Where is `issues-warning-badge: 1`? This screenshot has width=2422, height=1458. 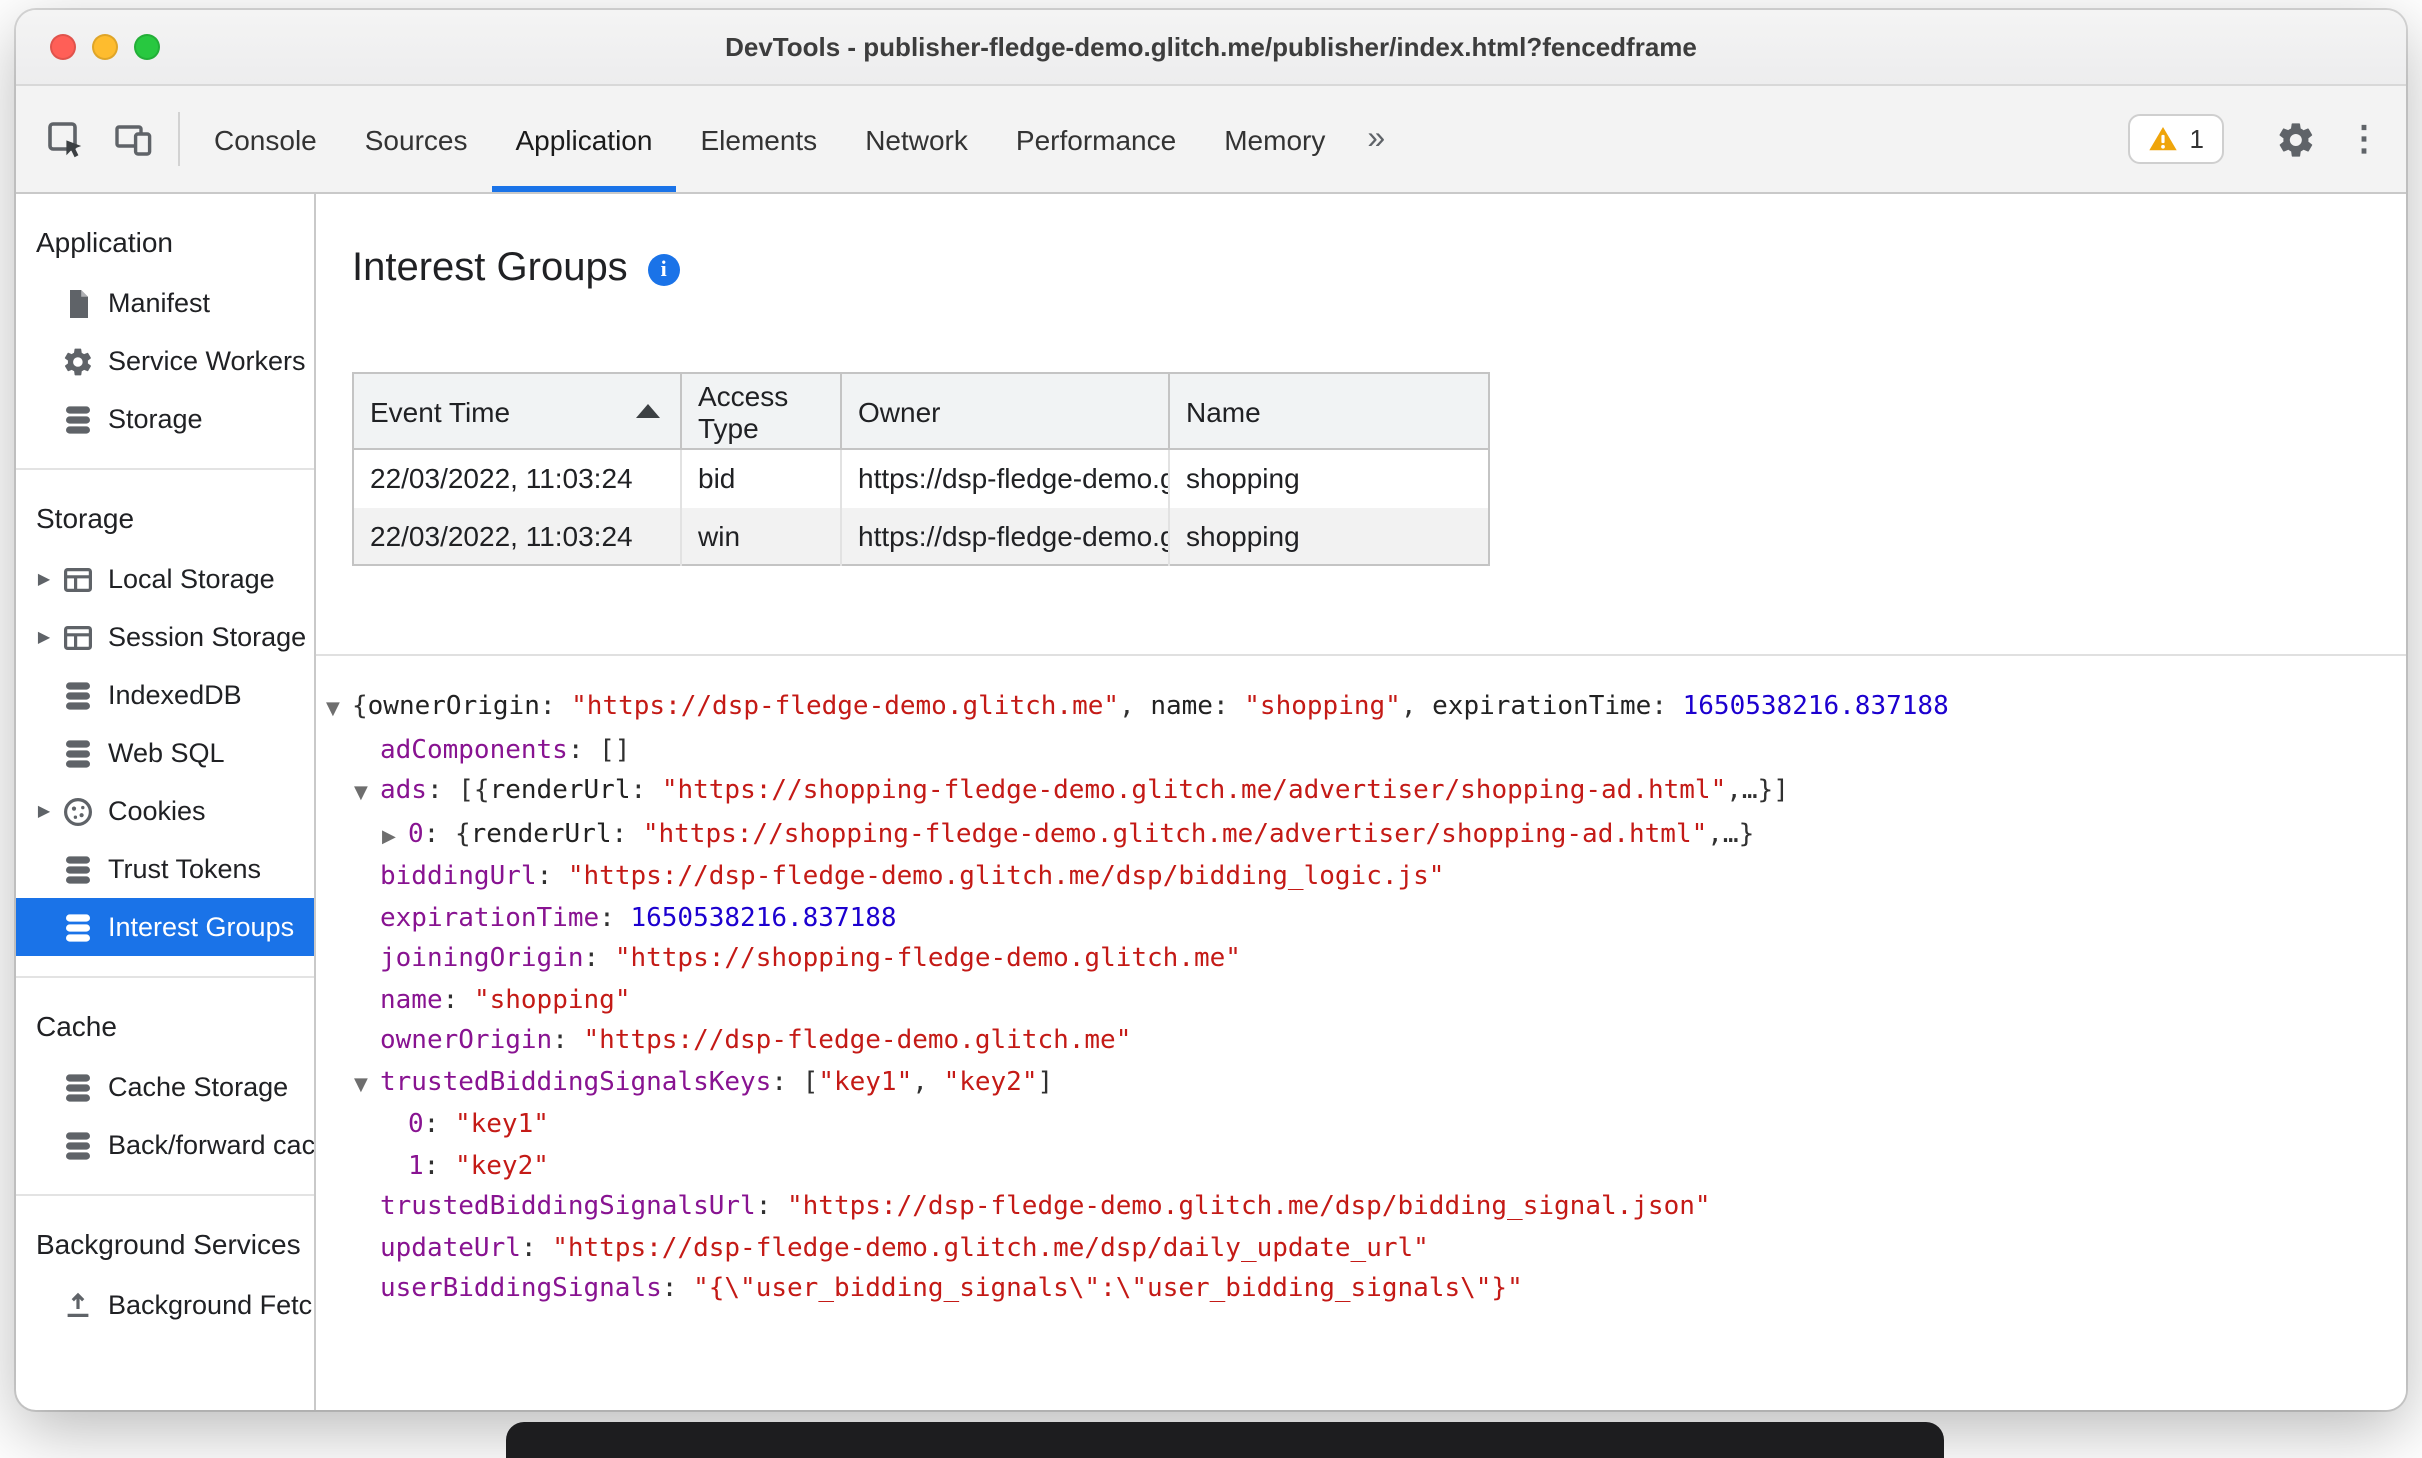 issues-warning-badge: 1 is located at coordinates (2175, 139).